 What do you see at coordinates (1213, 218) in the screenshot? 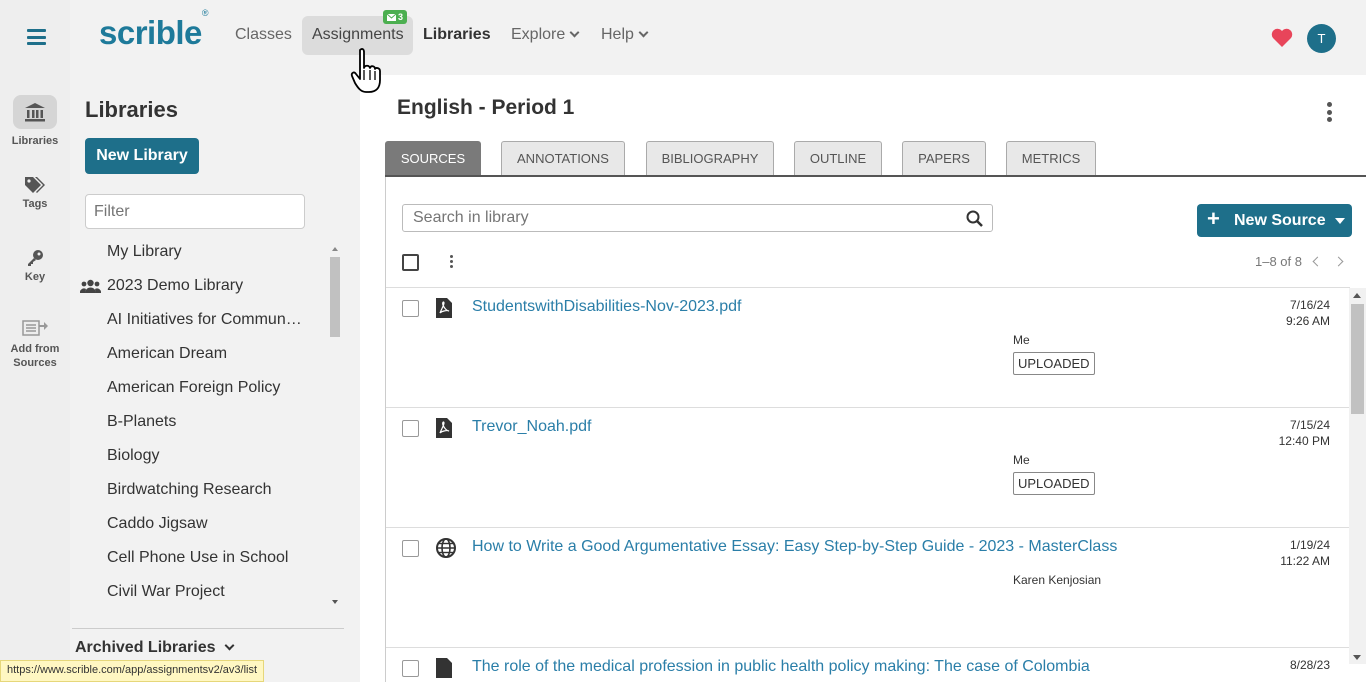
I see `plus-icon: +` at bounding box center [1213, 218].